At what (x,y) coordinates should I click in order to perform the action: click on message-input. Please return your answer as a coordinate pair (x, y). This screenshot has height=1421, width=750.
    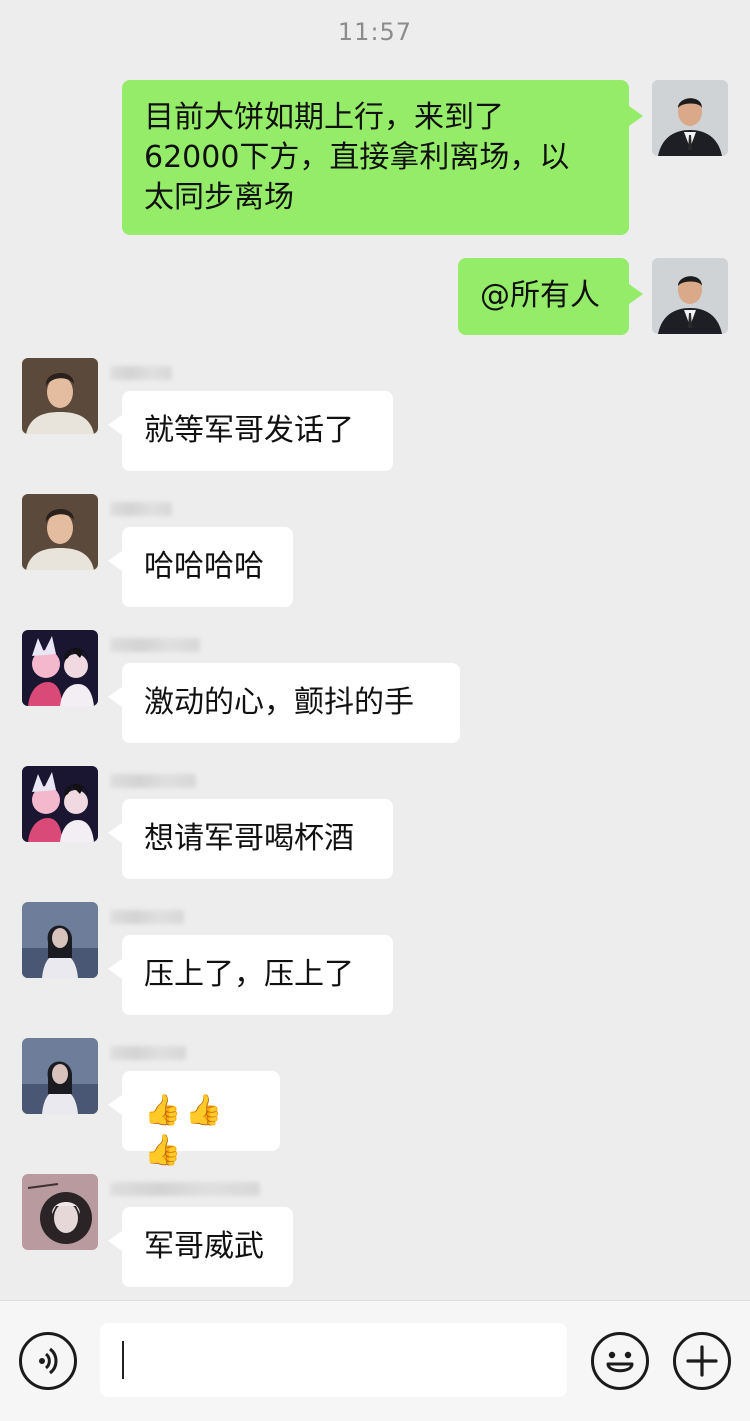
    Looking at the image, I should click on (333, 1360).